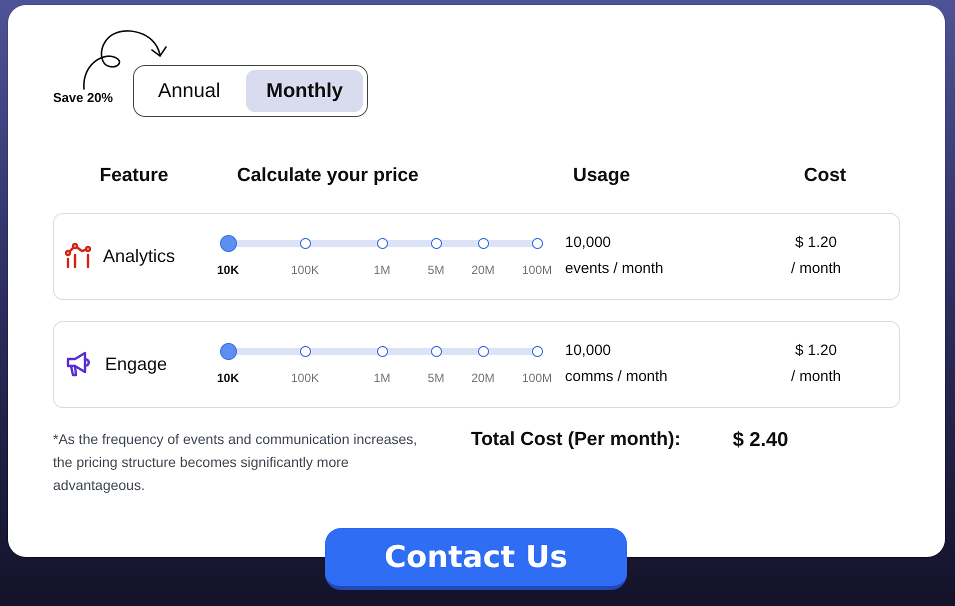 This screenshot has height=606, width=955. Describe the element at coordinates (476, 559) in the screenshot. I see `contact-button: Contact Us` at that location.